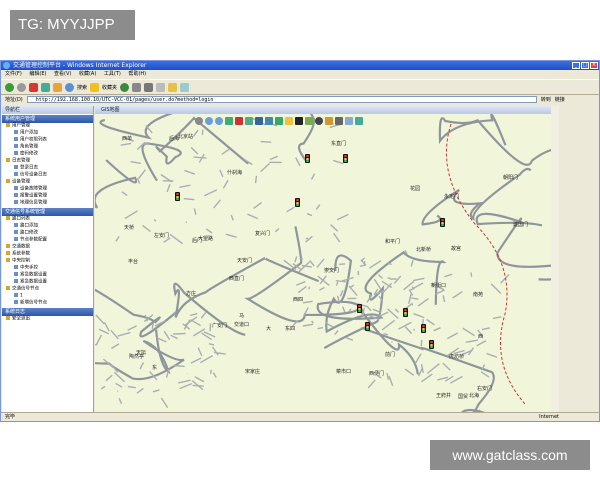  What do you see at coordinates (137, 74) in the screenshot?
I see `menu-help: 帮助(H)` at bounding box center [137, 74].